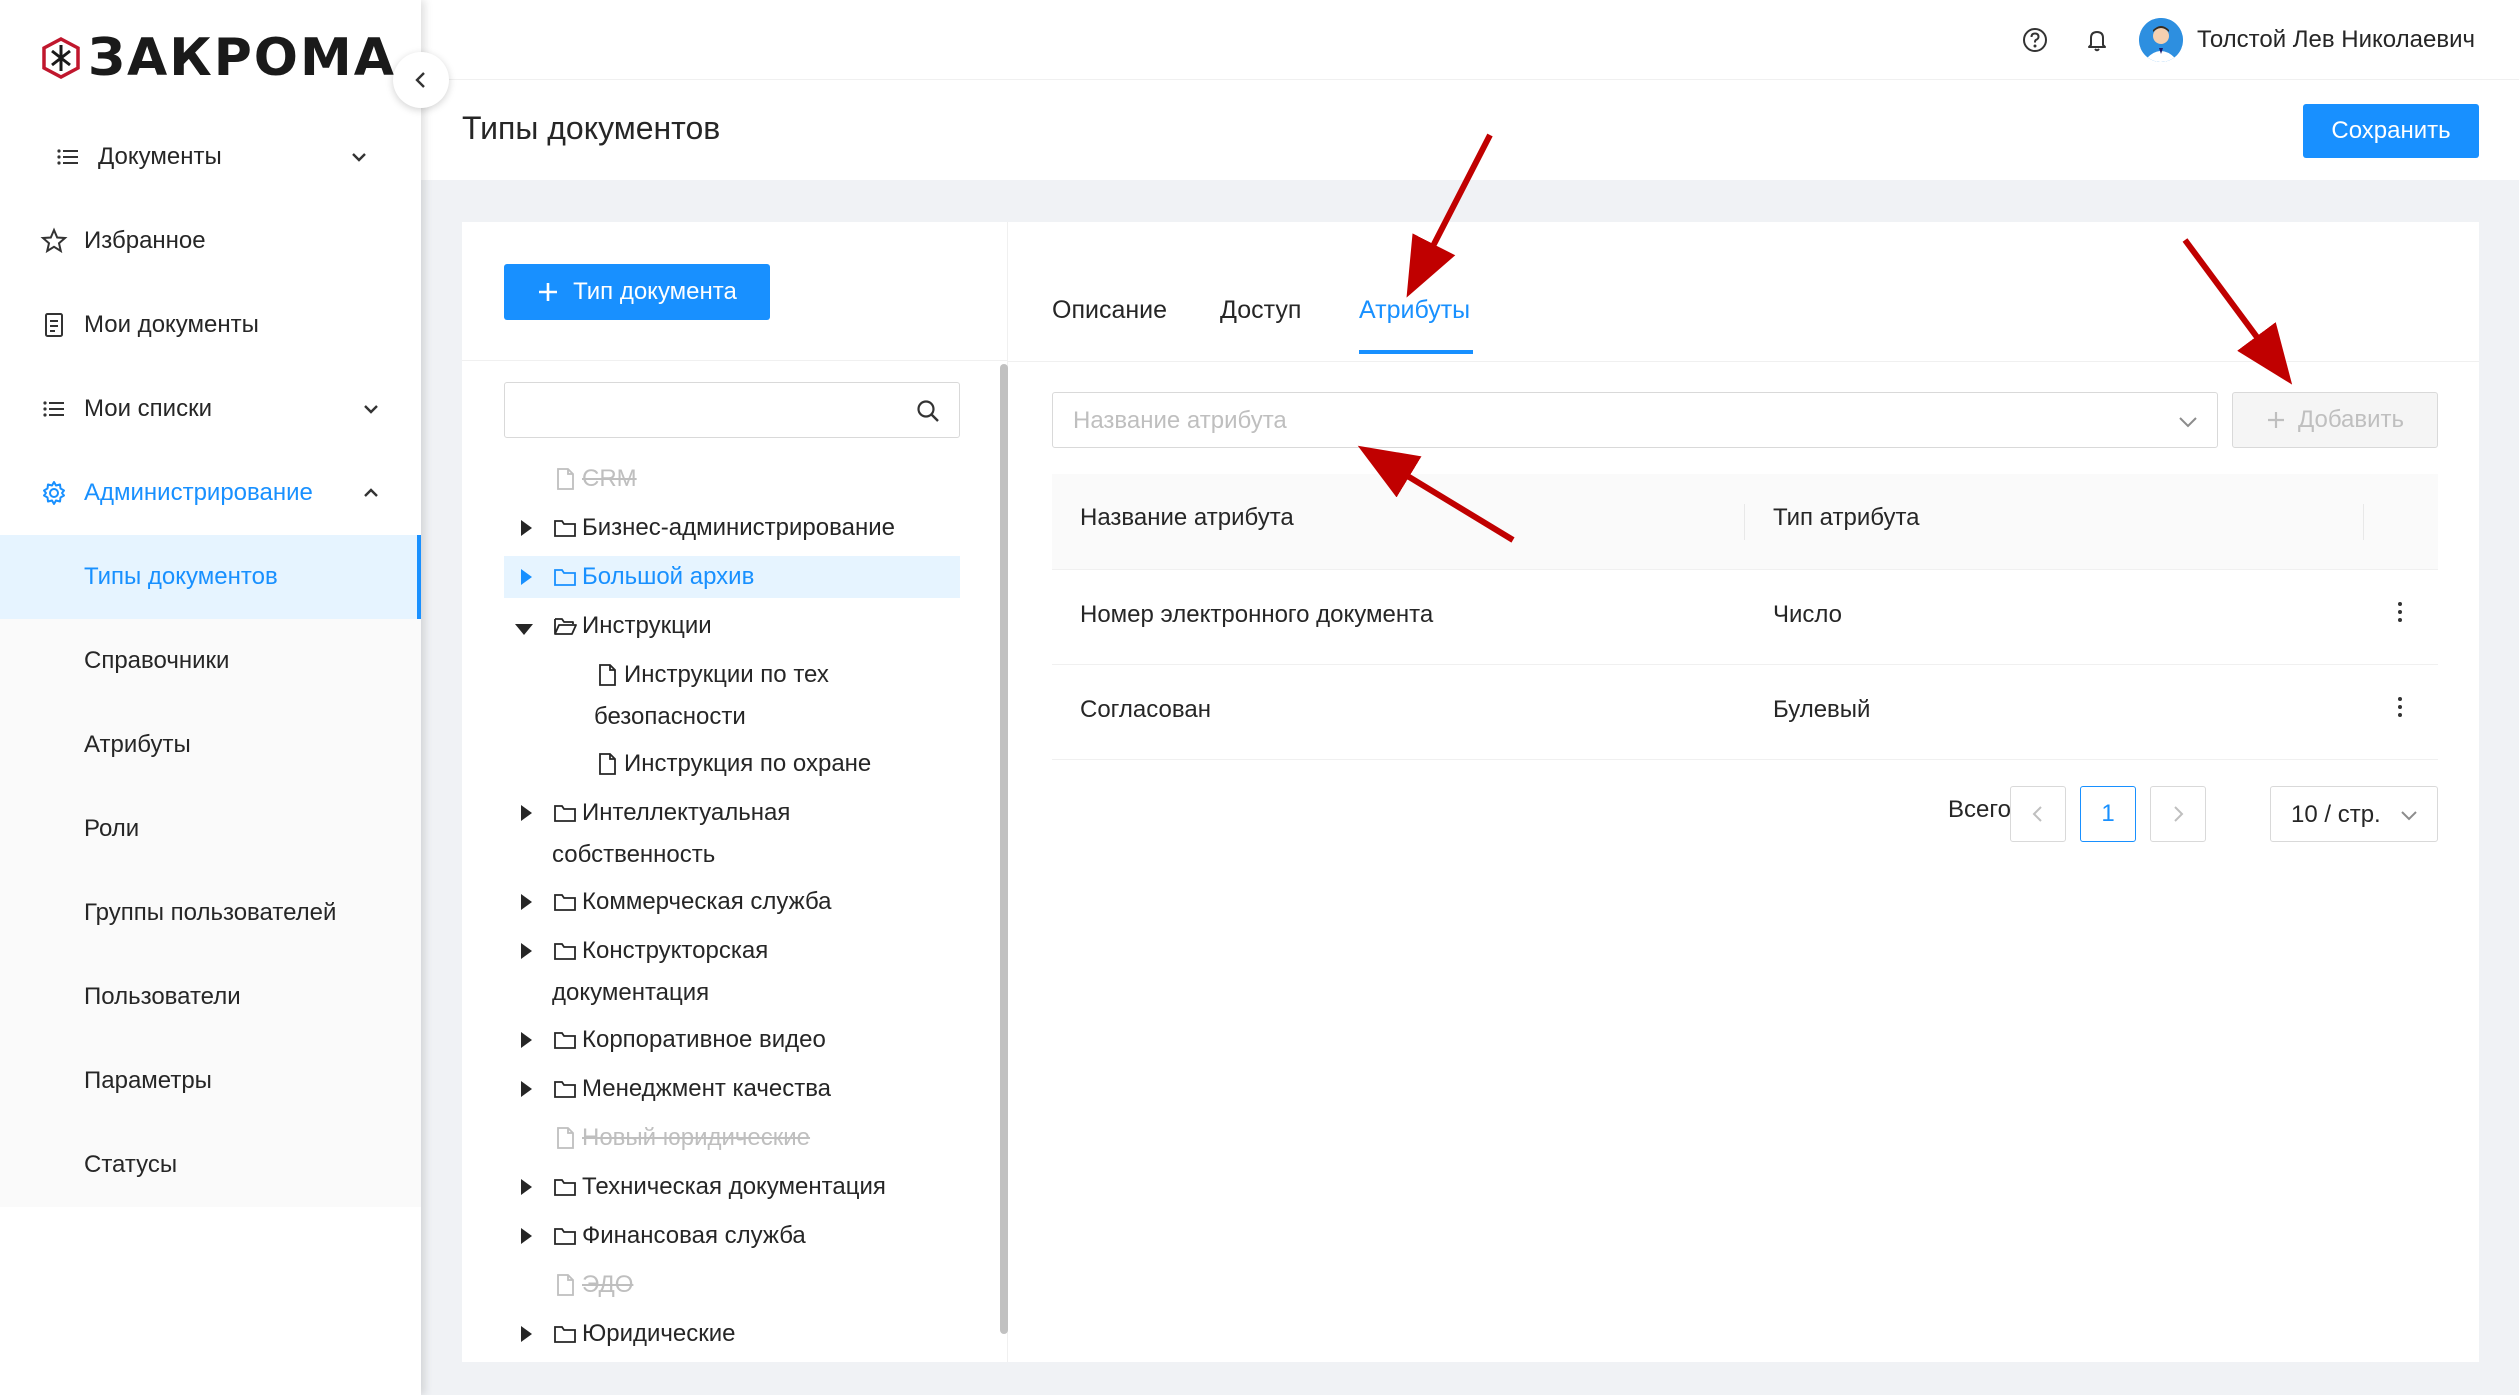  I want to click on sidebar-subitem-label: Параметры, so click(148, 1080).